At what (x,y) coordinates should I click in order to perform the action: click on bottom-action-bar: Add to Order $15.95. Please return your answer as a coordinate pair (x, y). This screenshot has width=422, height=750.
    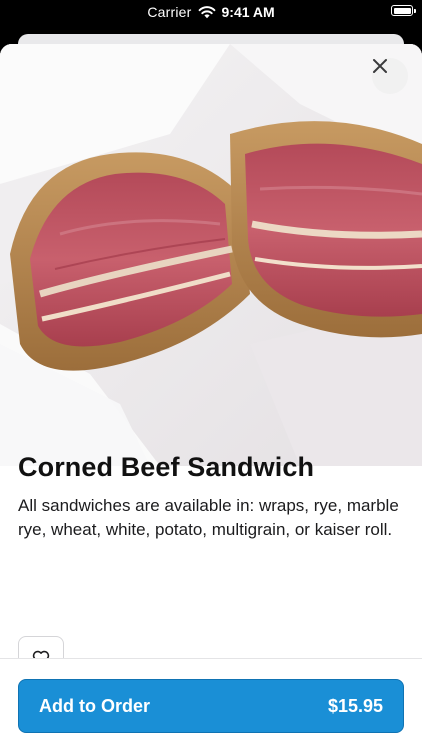
    Looking at the image, I should click on (211, 704).